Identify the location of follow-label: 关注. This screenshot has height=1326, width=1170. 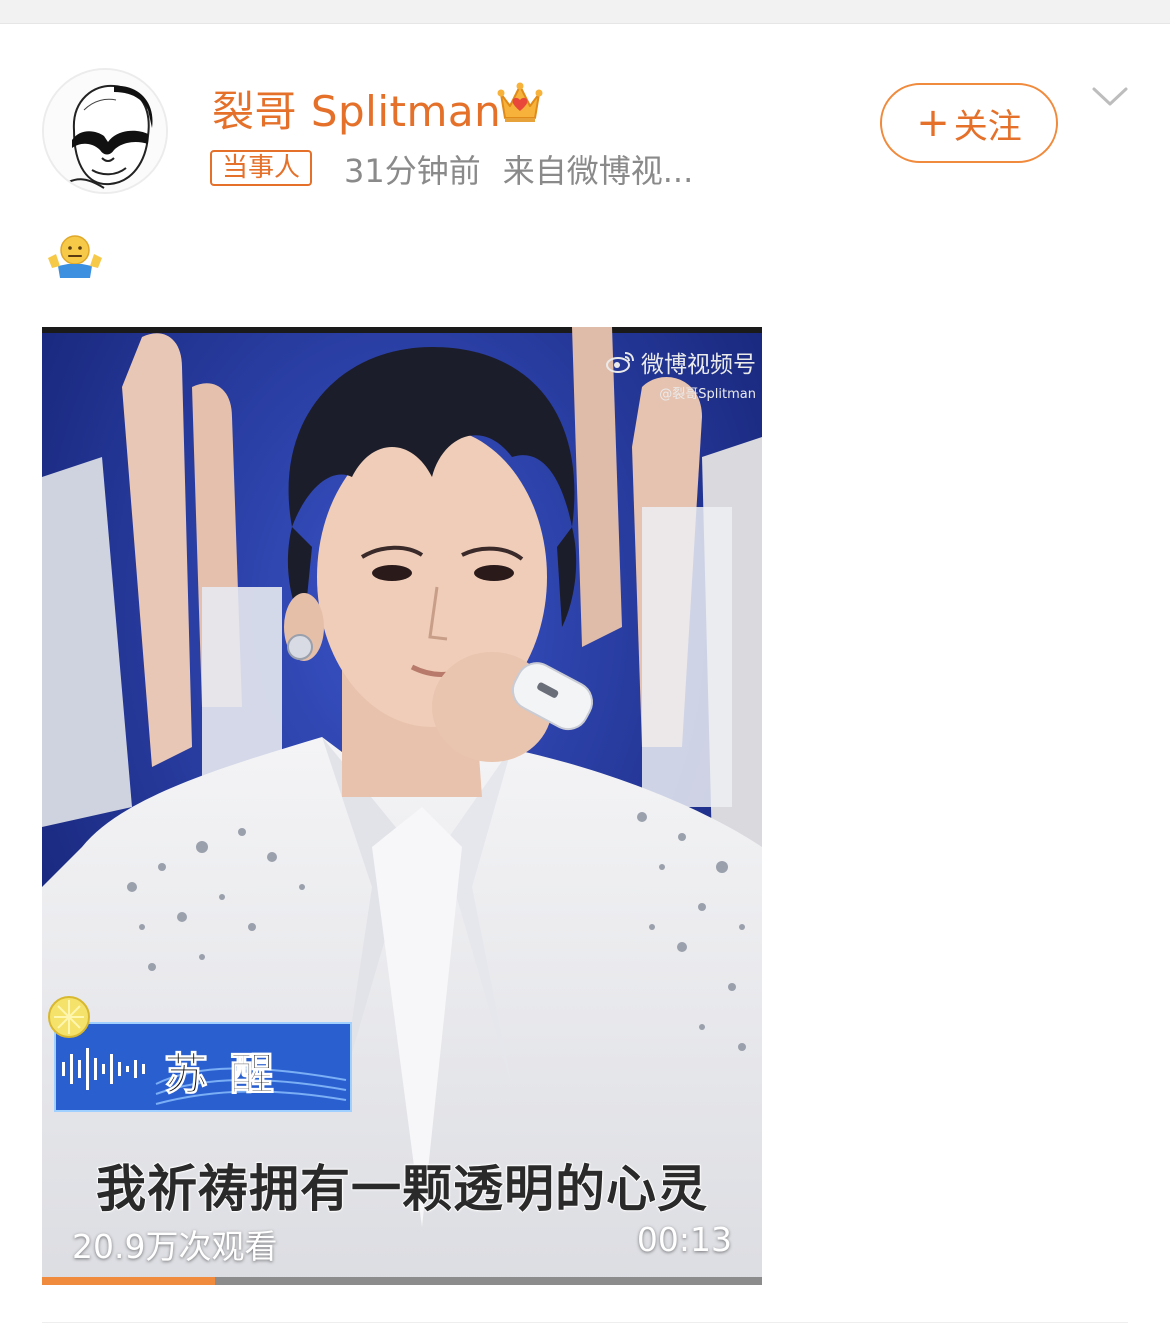
(987, 126).